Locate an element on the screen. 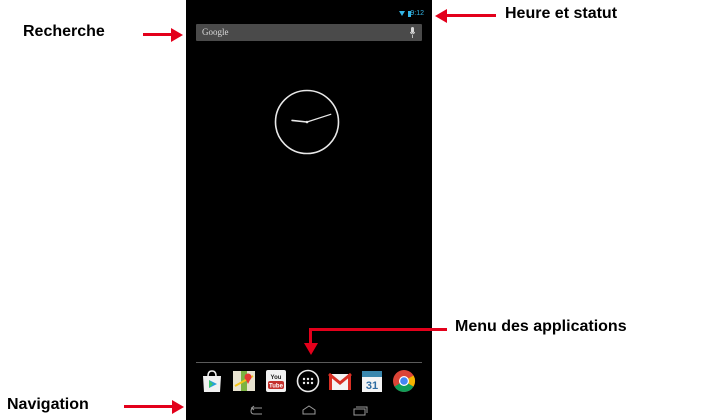 The height and width of the screenshot is (420, 704). navigation-bar is located at coordinates (309, 411).